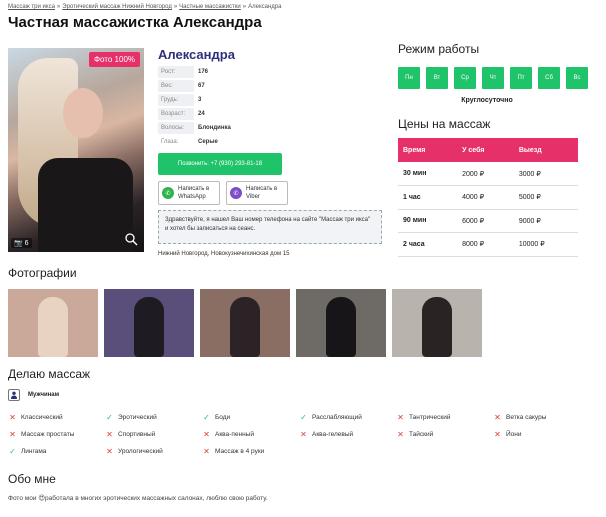 The height and width of the screenshot is (517, 606). Describe the element at coordinates (347, 434) in the screenshot. I see `service-item: ✕ Аква-гелевый` at that location.